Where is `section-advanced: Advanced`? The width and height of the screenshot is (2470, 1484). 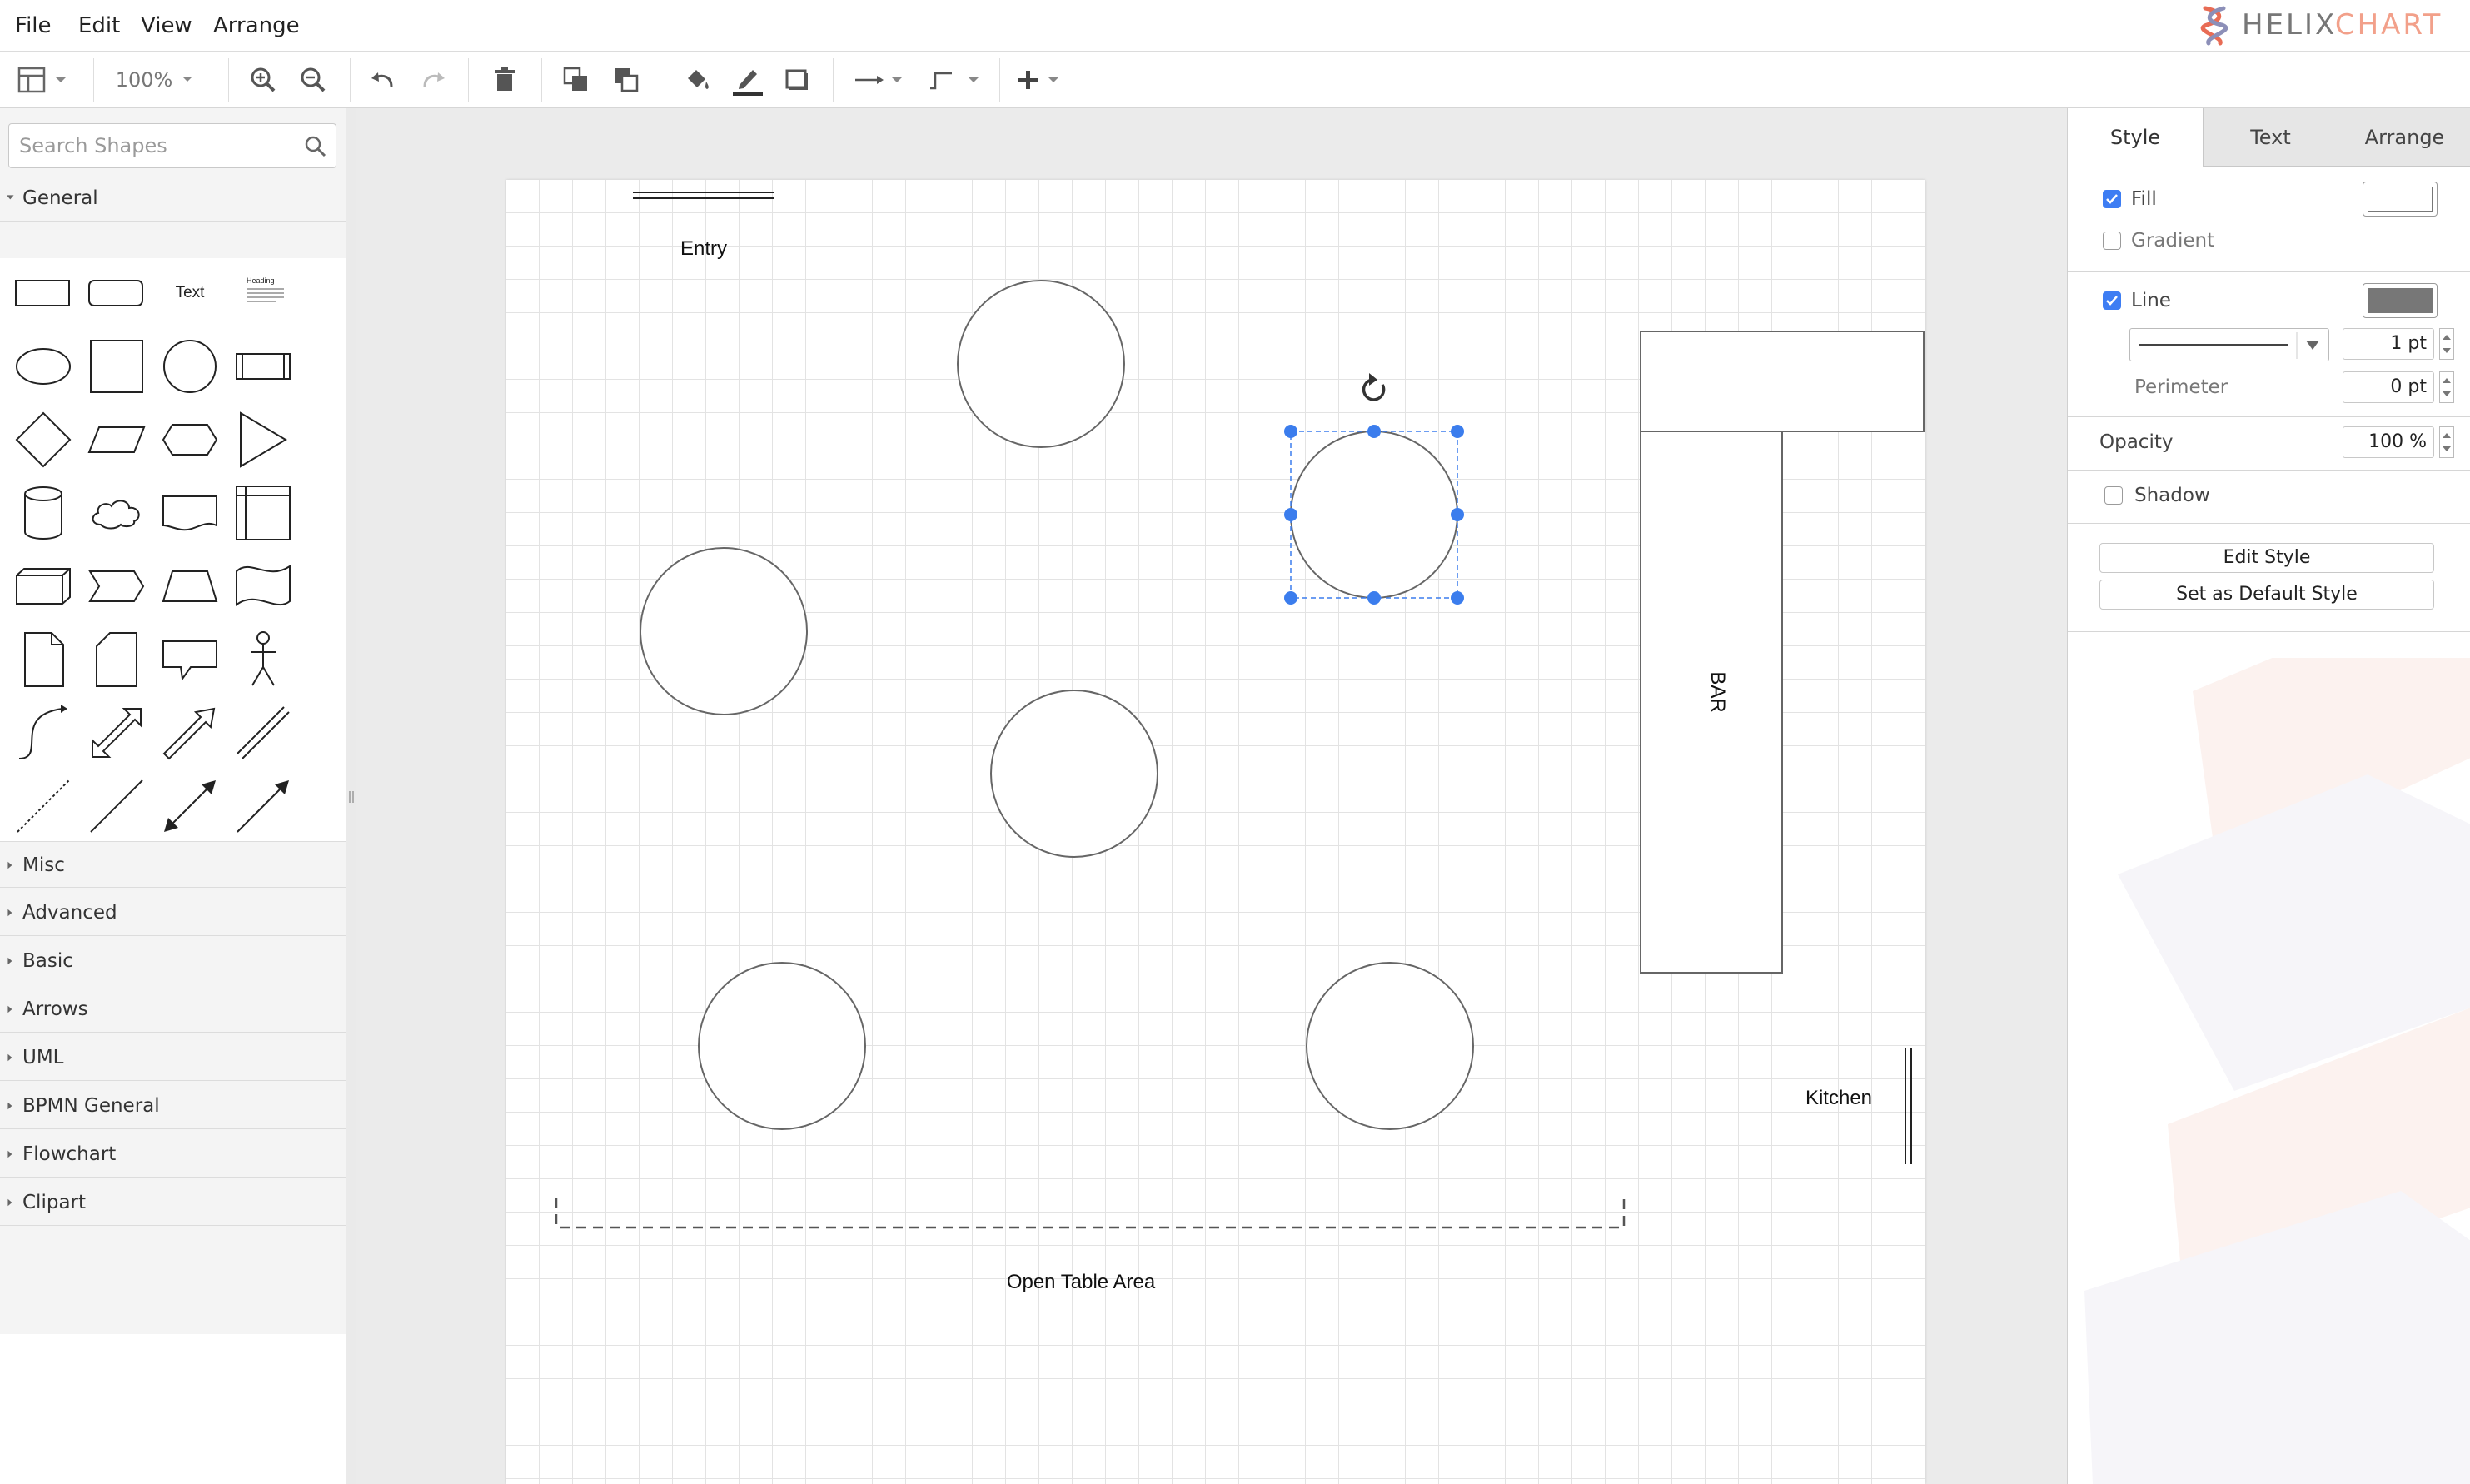
section-advanced: Advanced is located at coordinates (173, 912).